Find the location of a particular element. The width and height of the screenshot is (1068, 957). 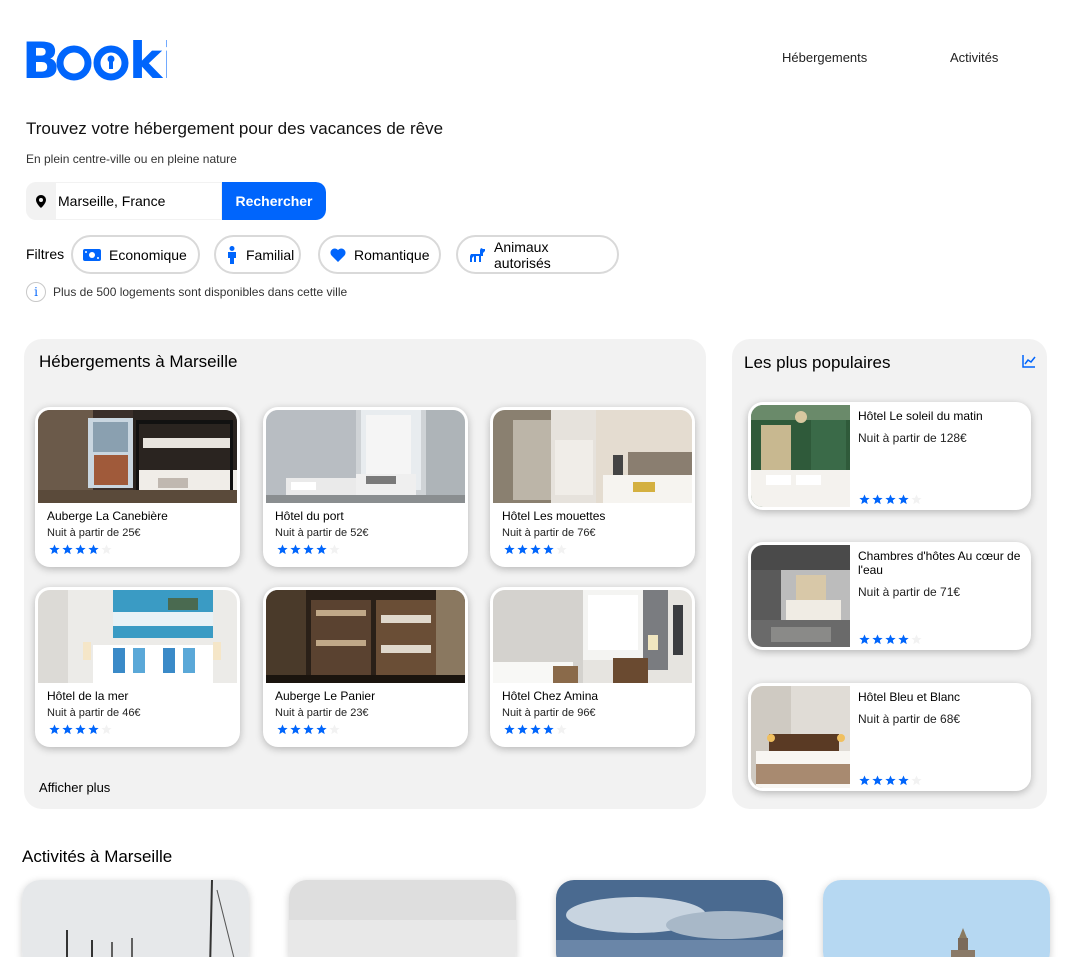

accommodation-price: Nuit à partir de 96€ is located at coordinates (549, 713).